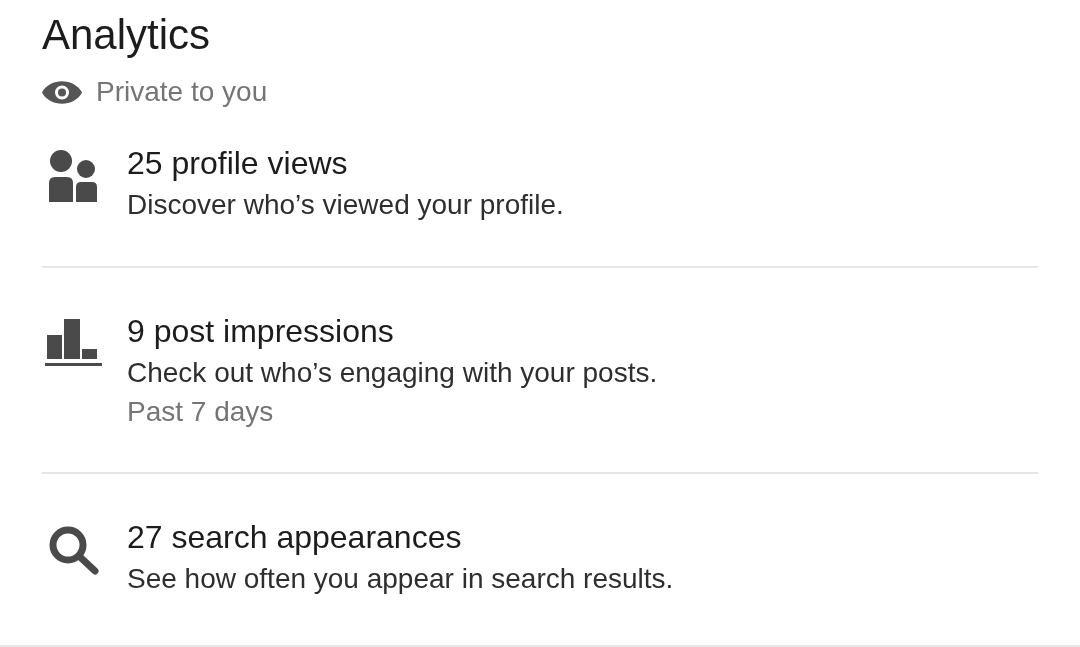 Image resolution: width=1080 pixels, height=647 pixels. What do you see at coordinates (294, 537) in the screenshot?
I see `stat-title: 27 search appearances` at bounding box center [294, 537].